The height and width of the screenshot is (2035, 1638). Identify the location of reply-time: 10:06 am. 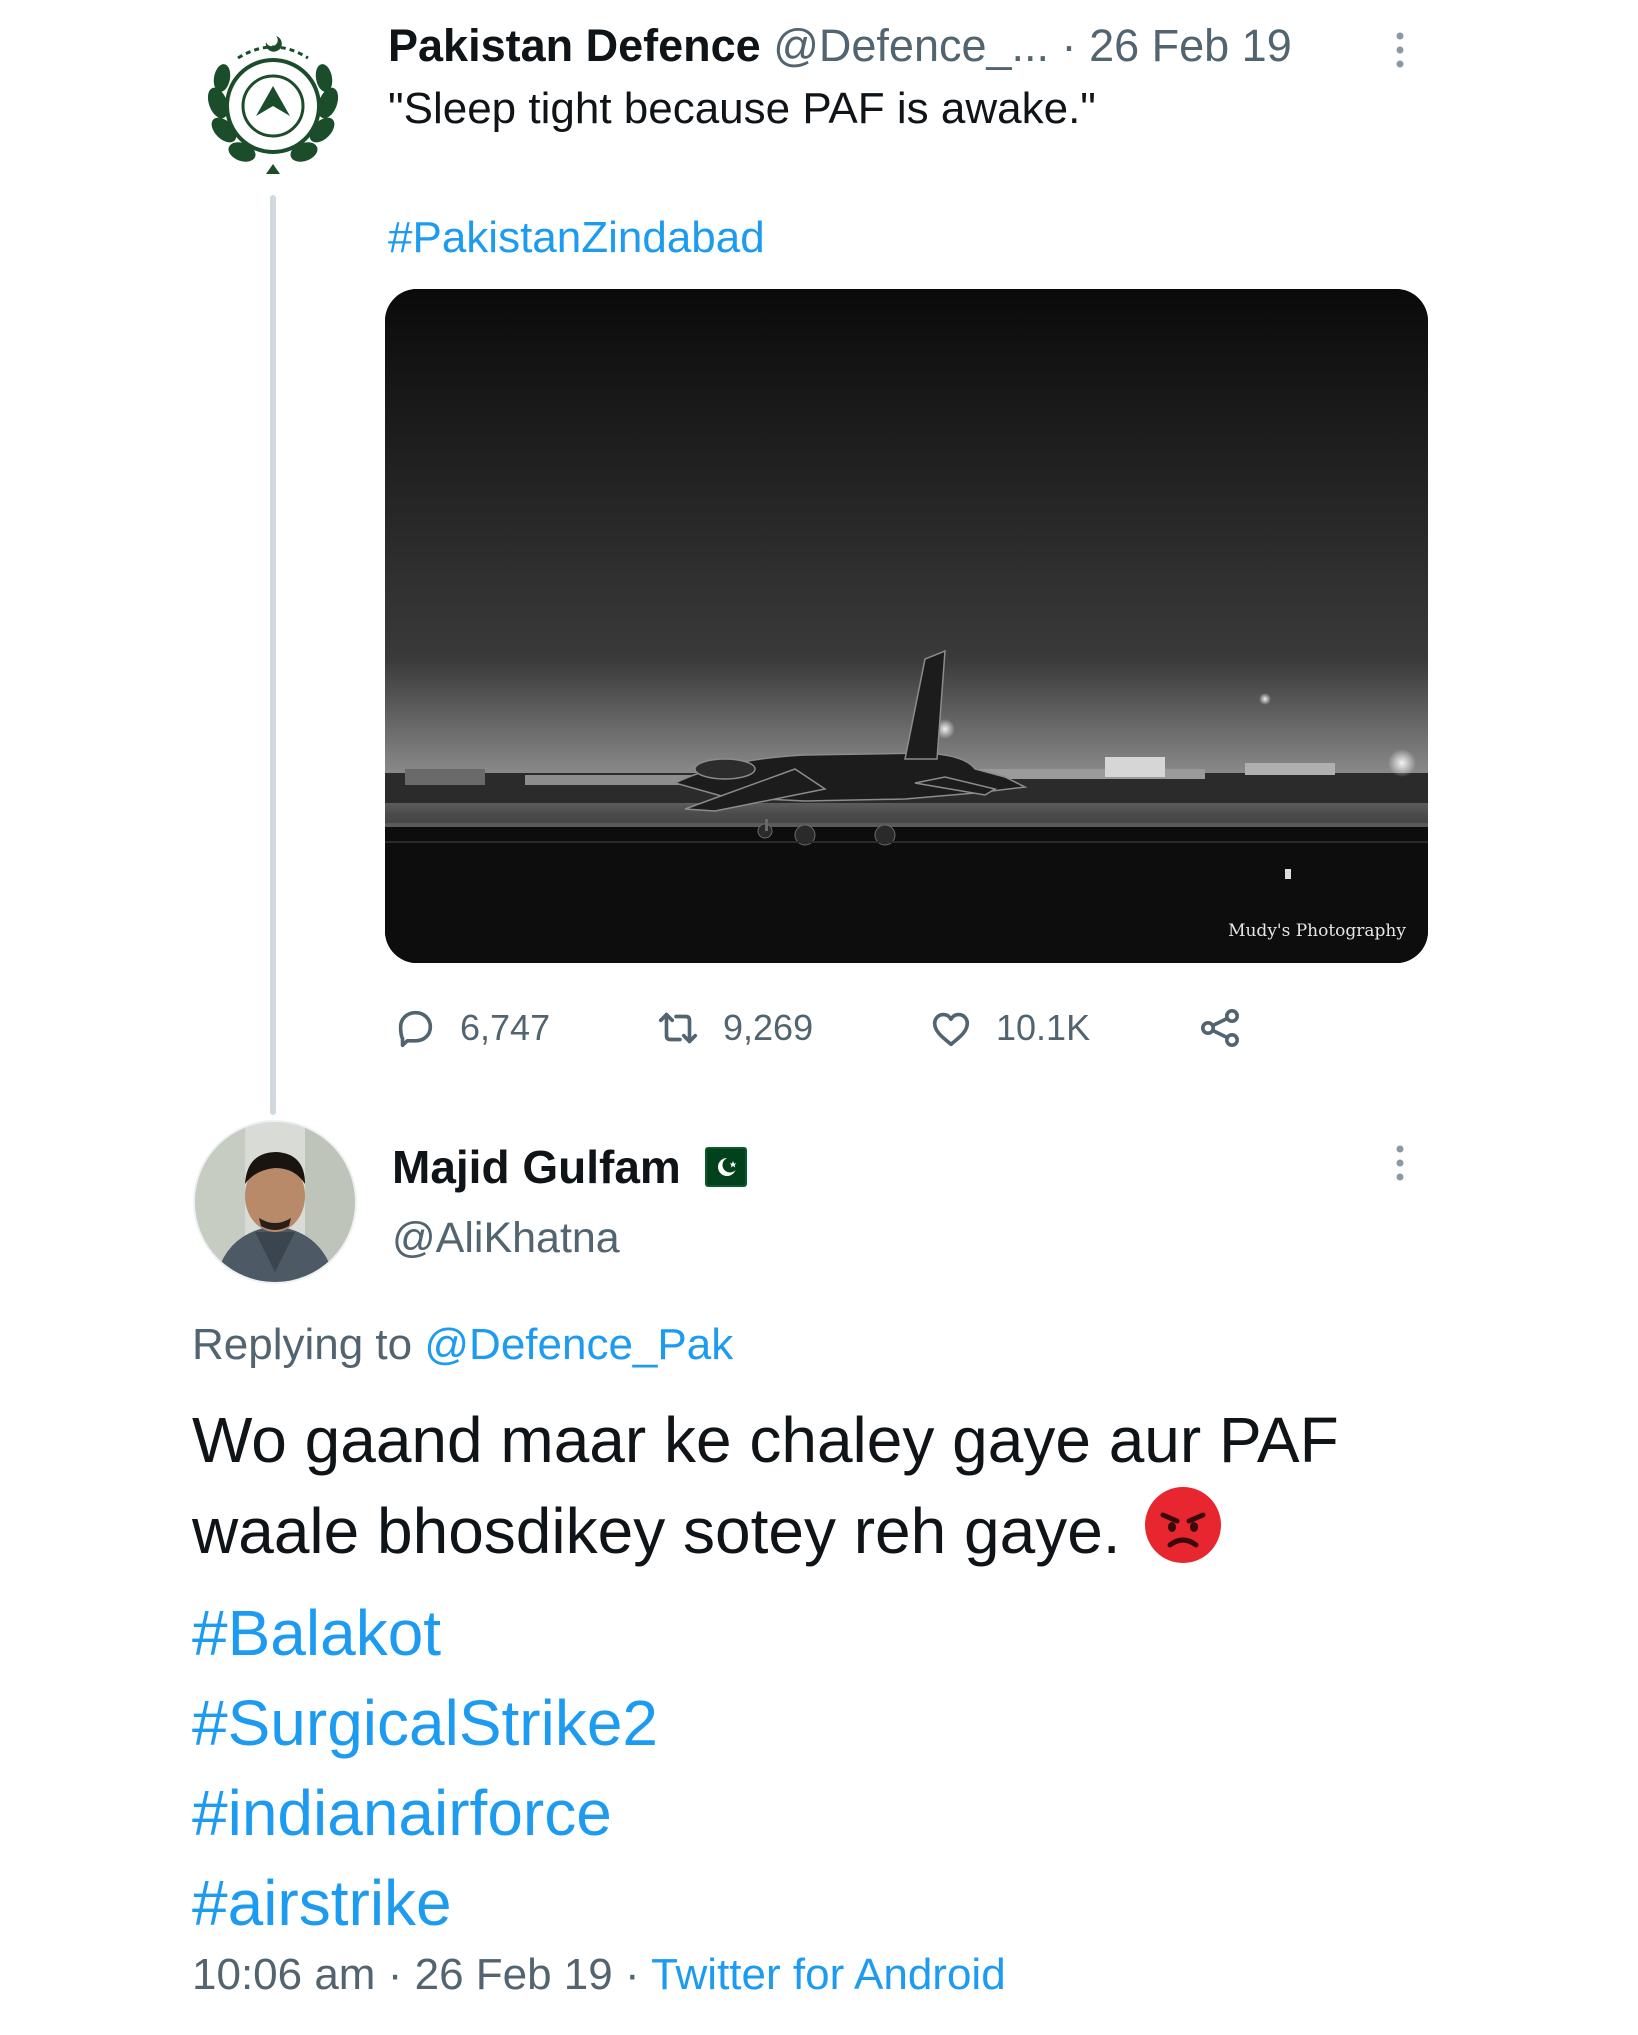
(283, 1974).